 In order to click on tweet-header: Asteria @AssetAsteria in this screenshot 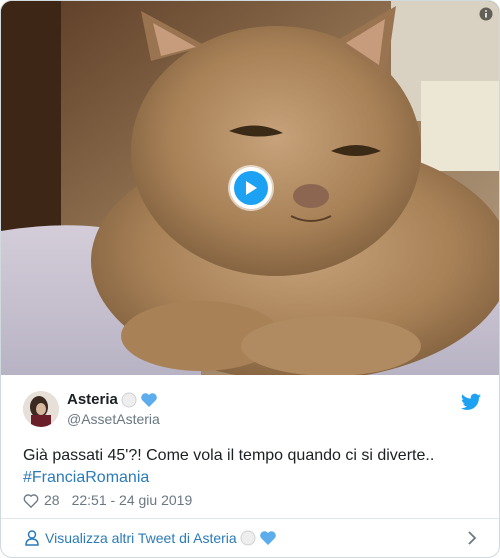, I will do `click(253, 410)`.